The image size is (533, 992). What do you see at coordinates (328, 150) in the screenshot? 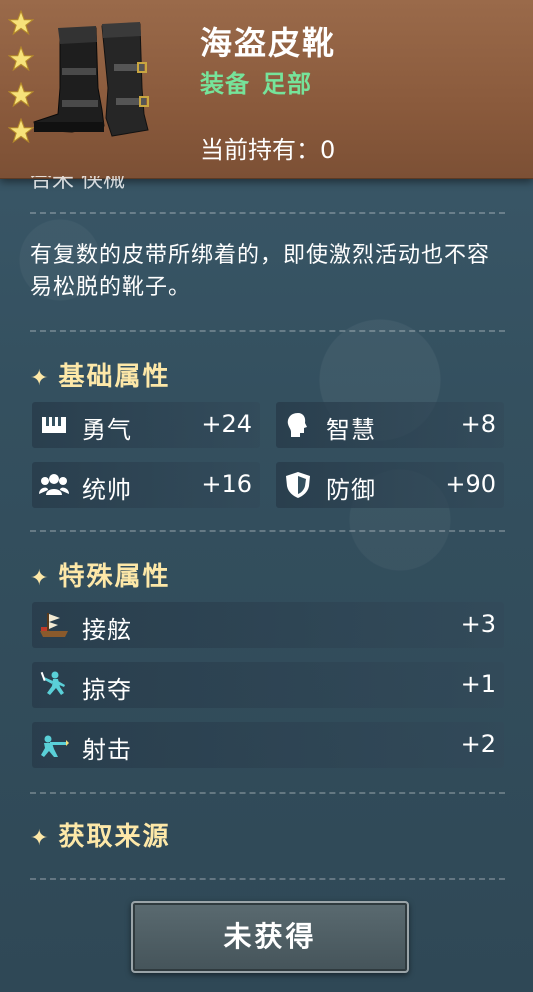
I see `holding-value: 0` at bounding box center [328, 150].